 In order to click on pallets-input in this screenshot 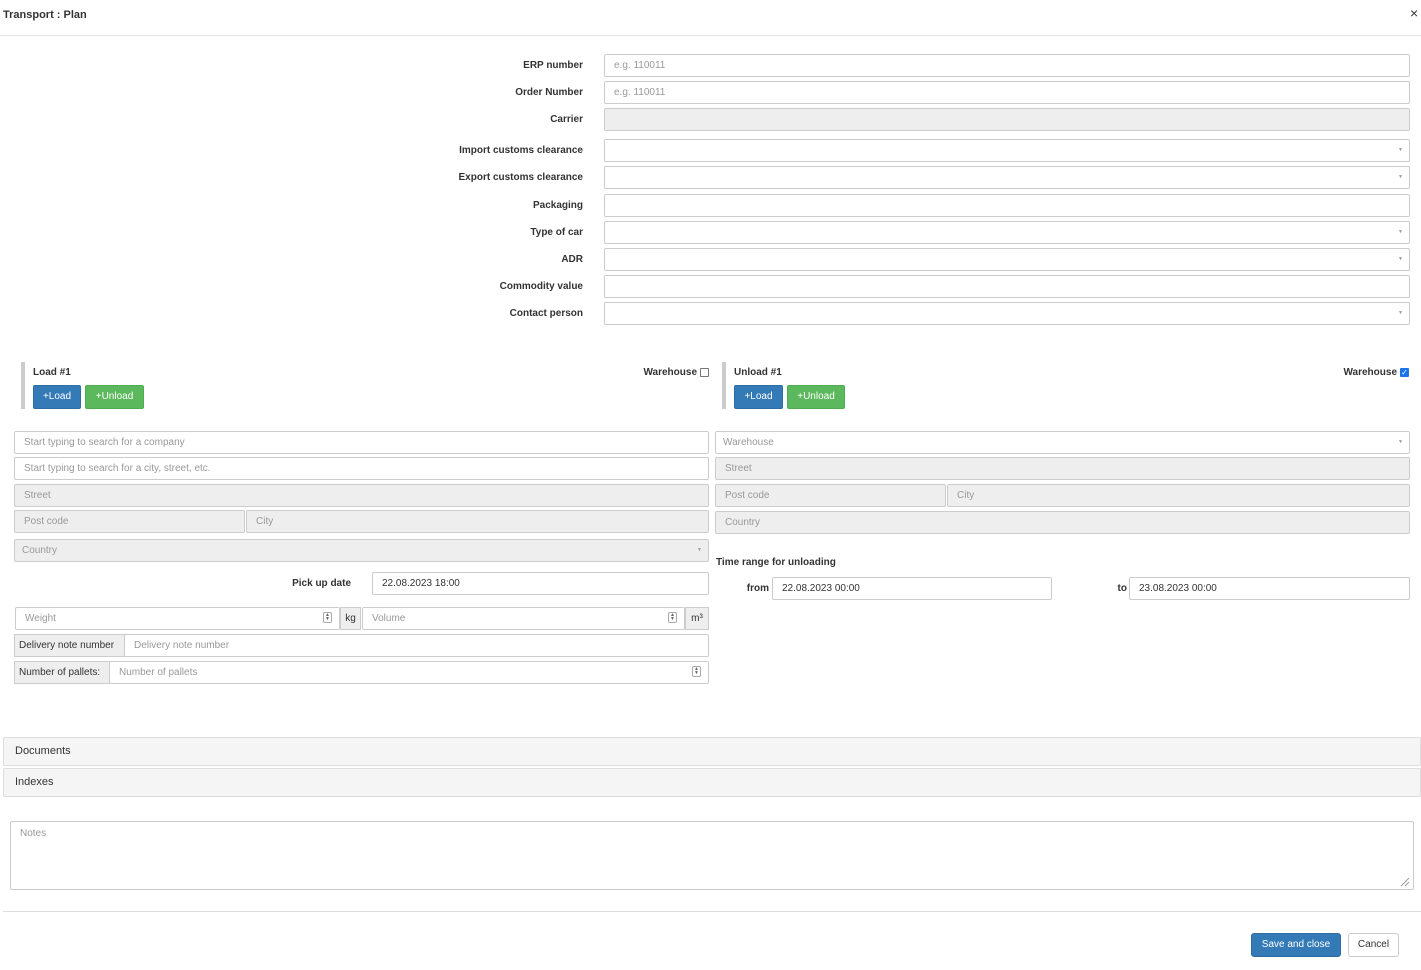, I will do `click(409, 672)`.